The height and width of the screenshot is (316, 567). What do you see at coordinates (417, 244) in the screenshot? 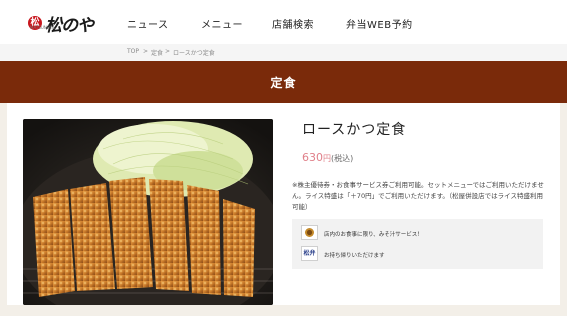
I see `service-info-box: 店内のお食事に限り、みそ汁サービス！ 松弁 お持ち帰りいただけます` at bounding box center [417, 244].